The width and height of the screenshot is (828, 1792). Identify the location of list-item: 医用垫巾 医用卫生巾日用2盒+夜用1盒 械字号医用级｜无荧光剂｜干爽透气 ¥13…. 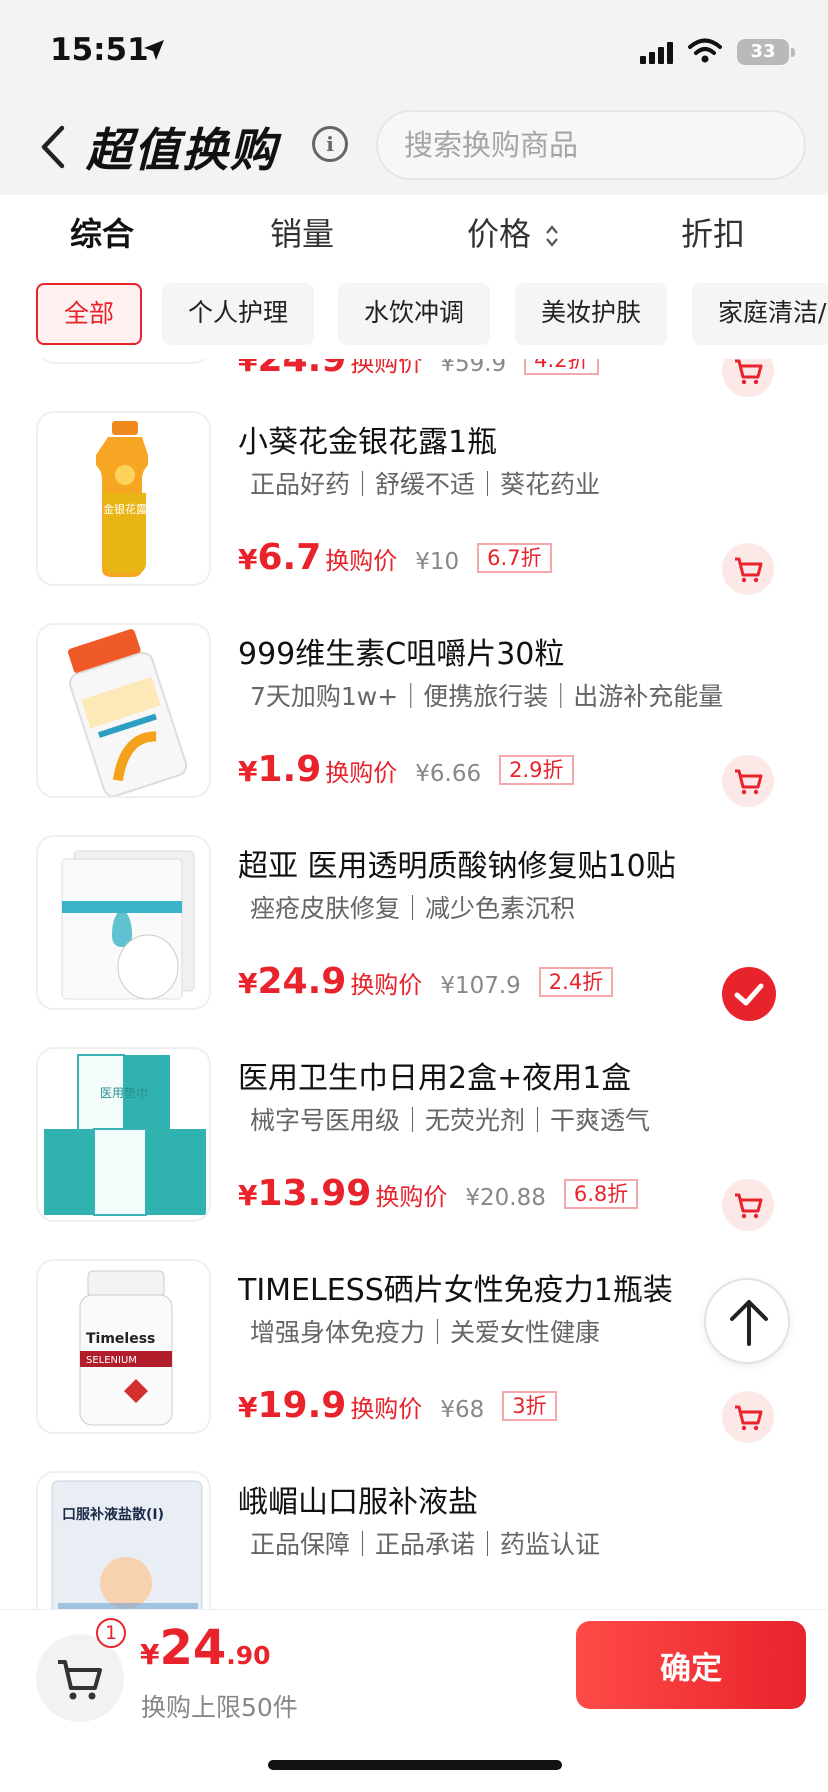
(414, 1153).